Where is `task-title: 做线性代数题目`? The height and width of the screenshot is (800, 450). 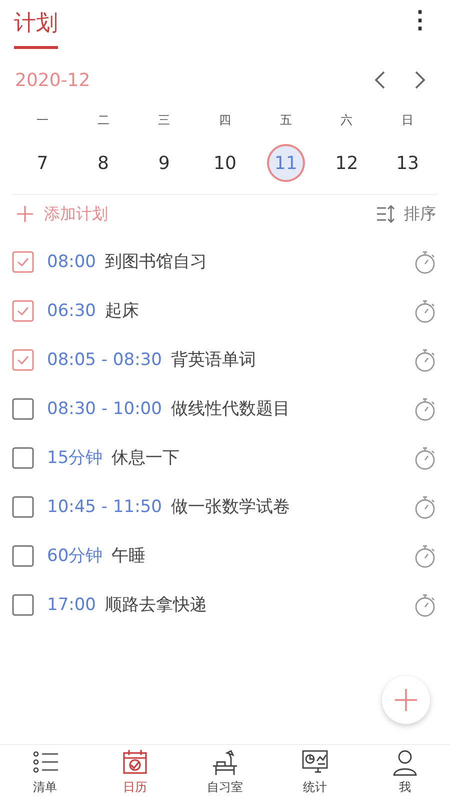 task-title: 做线性代数题目 is located at coordinates (230, 409).